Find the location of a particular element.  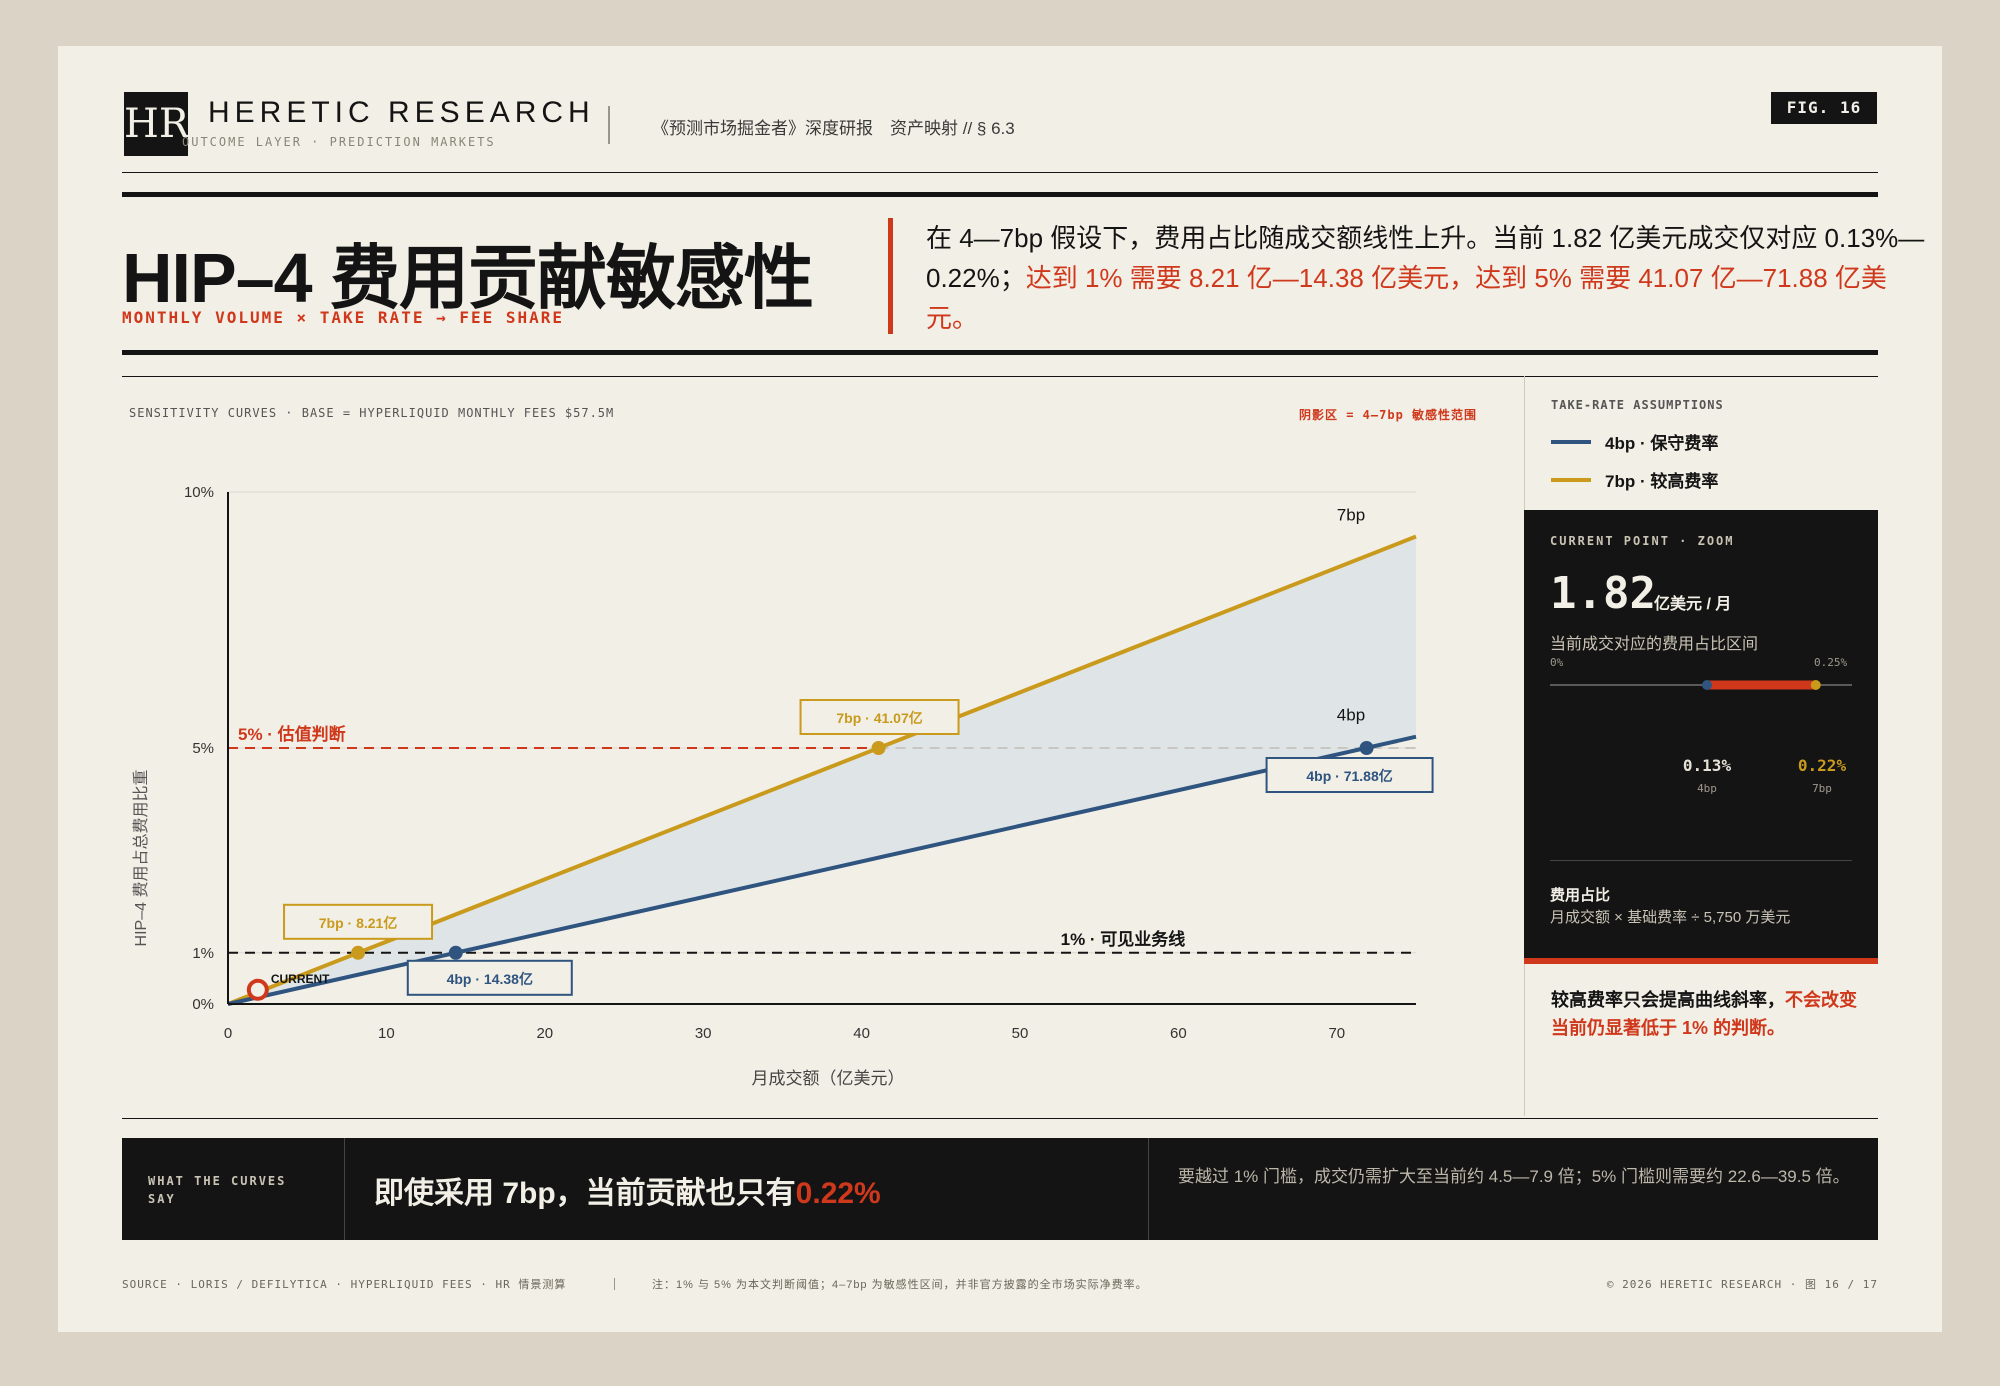

panel-accent is located at coordinates (1701, 961).